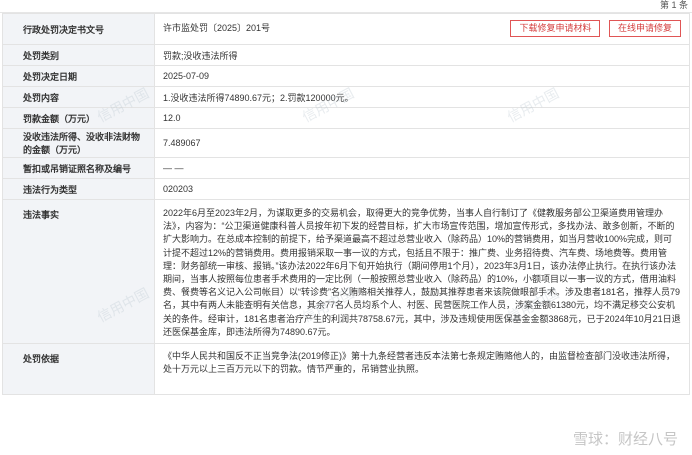  What do you see at coordinates (422, 143) in the screenshot?
I see `value-confiscation-amount: 7.489067` at bounding box center [422, 143].